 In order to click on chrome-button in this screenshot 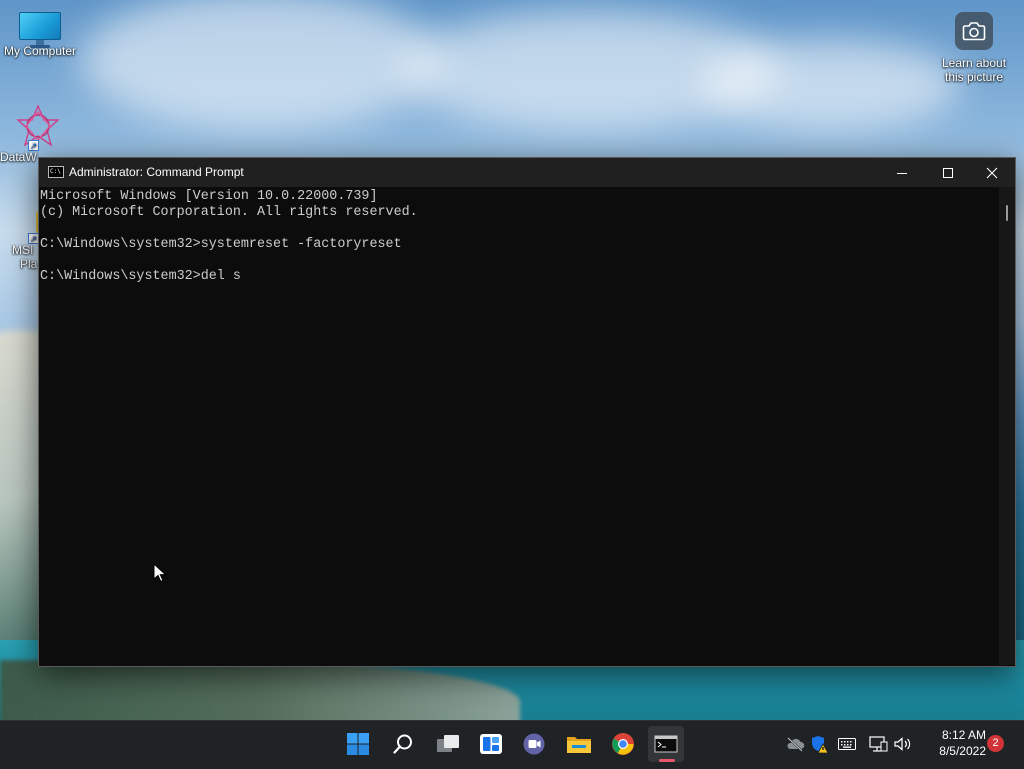, I will do `click(623, 744)`.